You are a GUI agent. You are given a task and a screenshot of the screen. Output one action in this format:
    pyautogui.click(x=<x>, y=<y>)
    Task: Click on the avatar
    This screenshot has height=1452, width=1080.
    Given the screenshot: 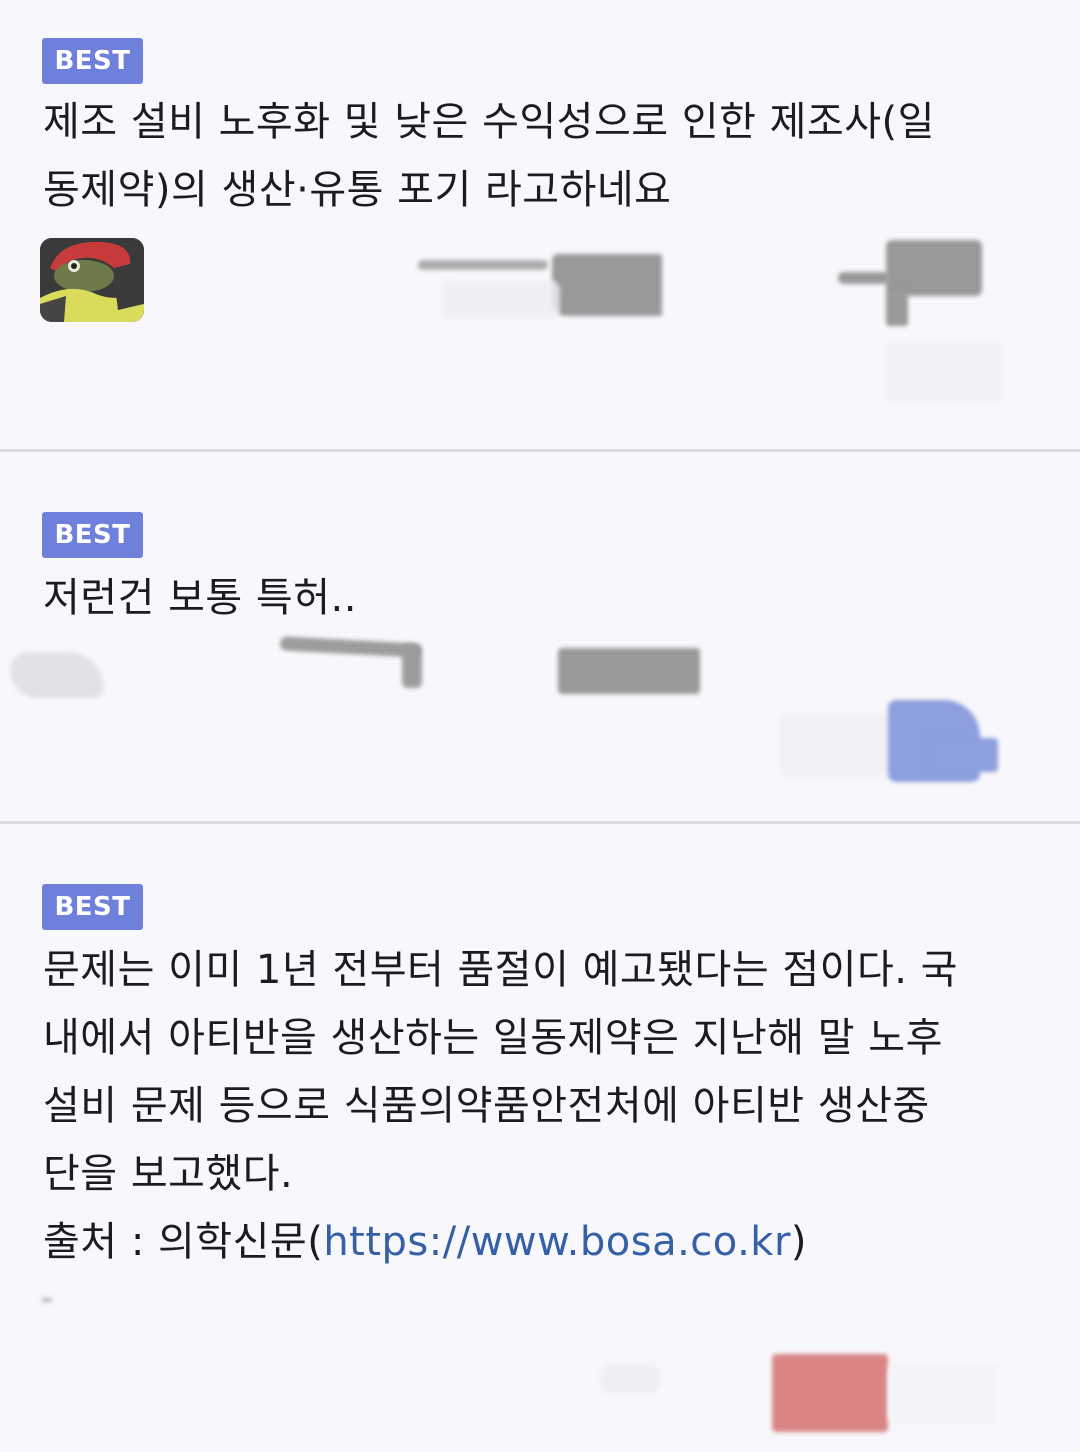 What is the action you would take?
    pyautogui.click(x=92, y=280)
    